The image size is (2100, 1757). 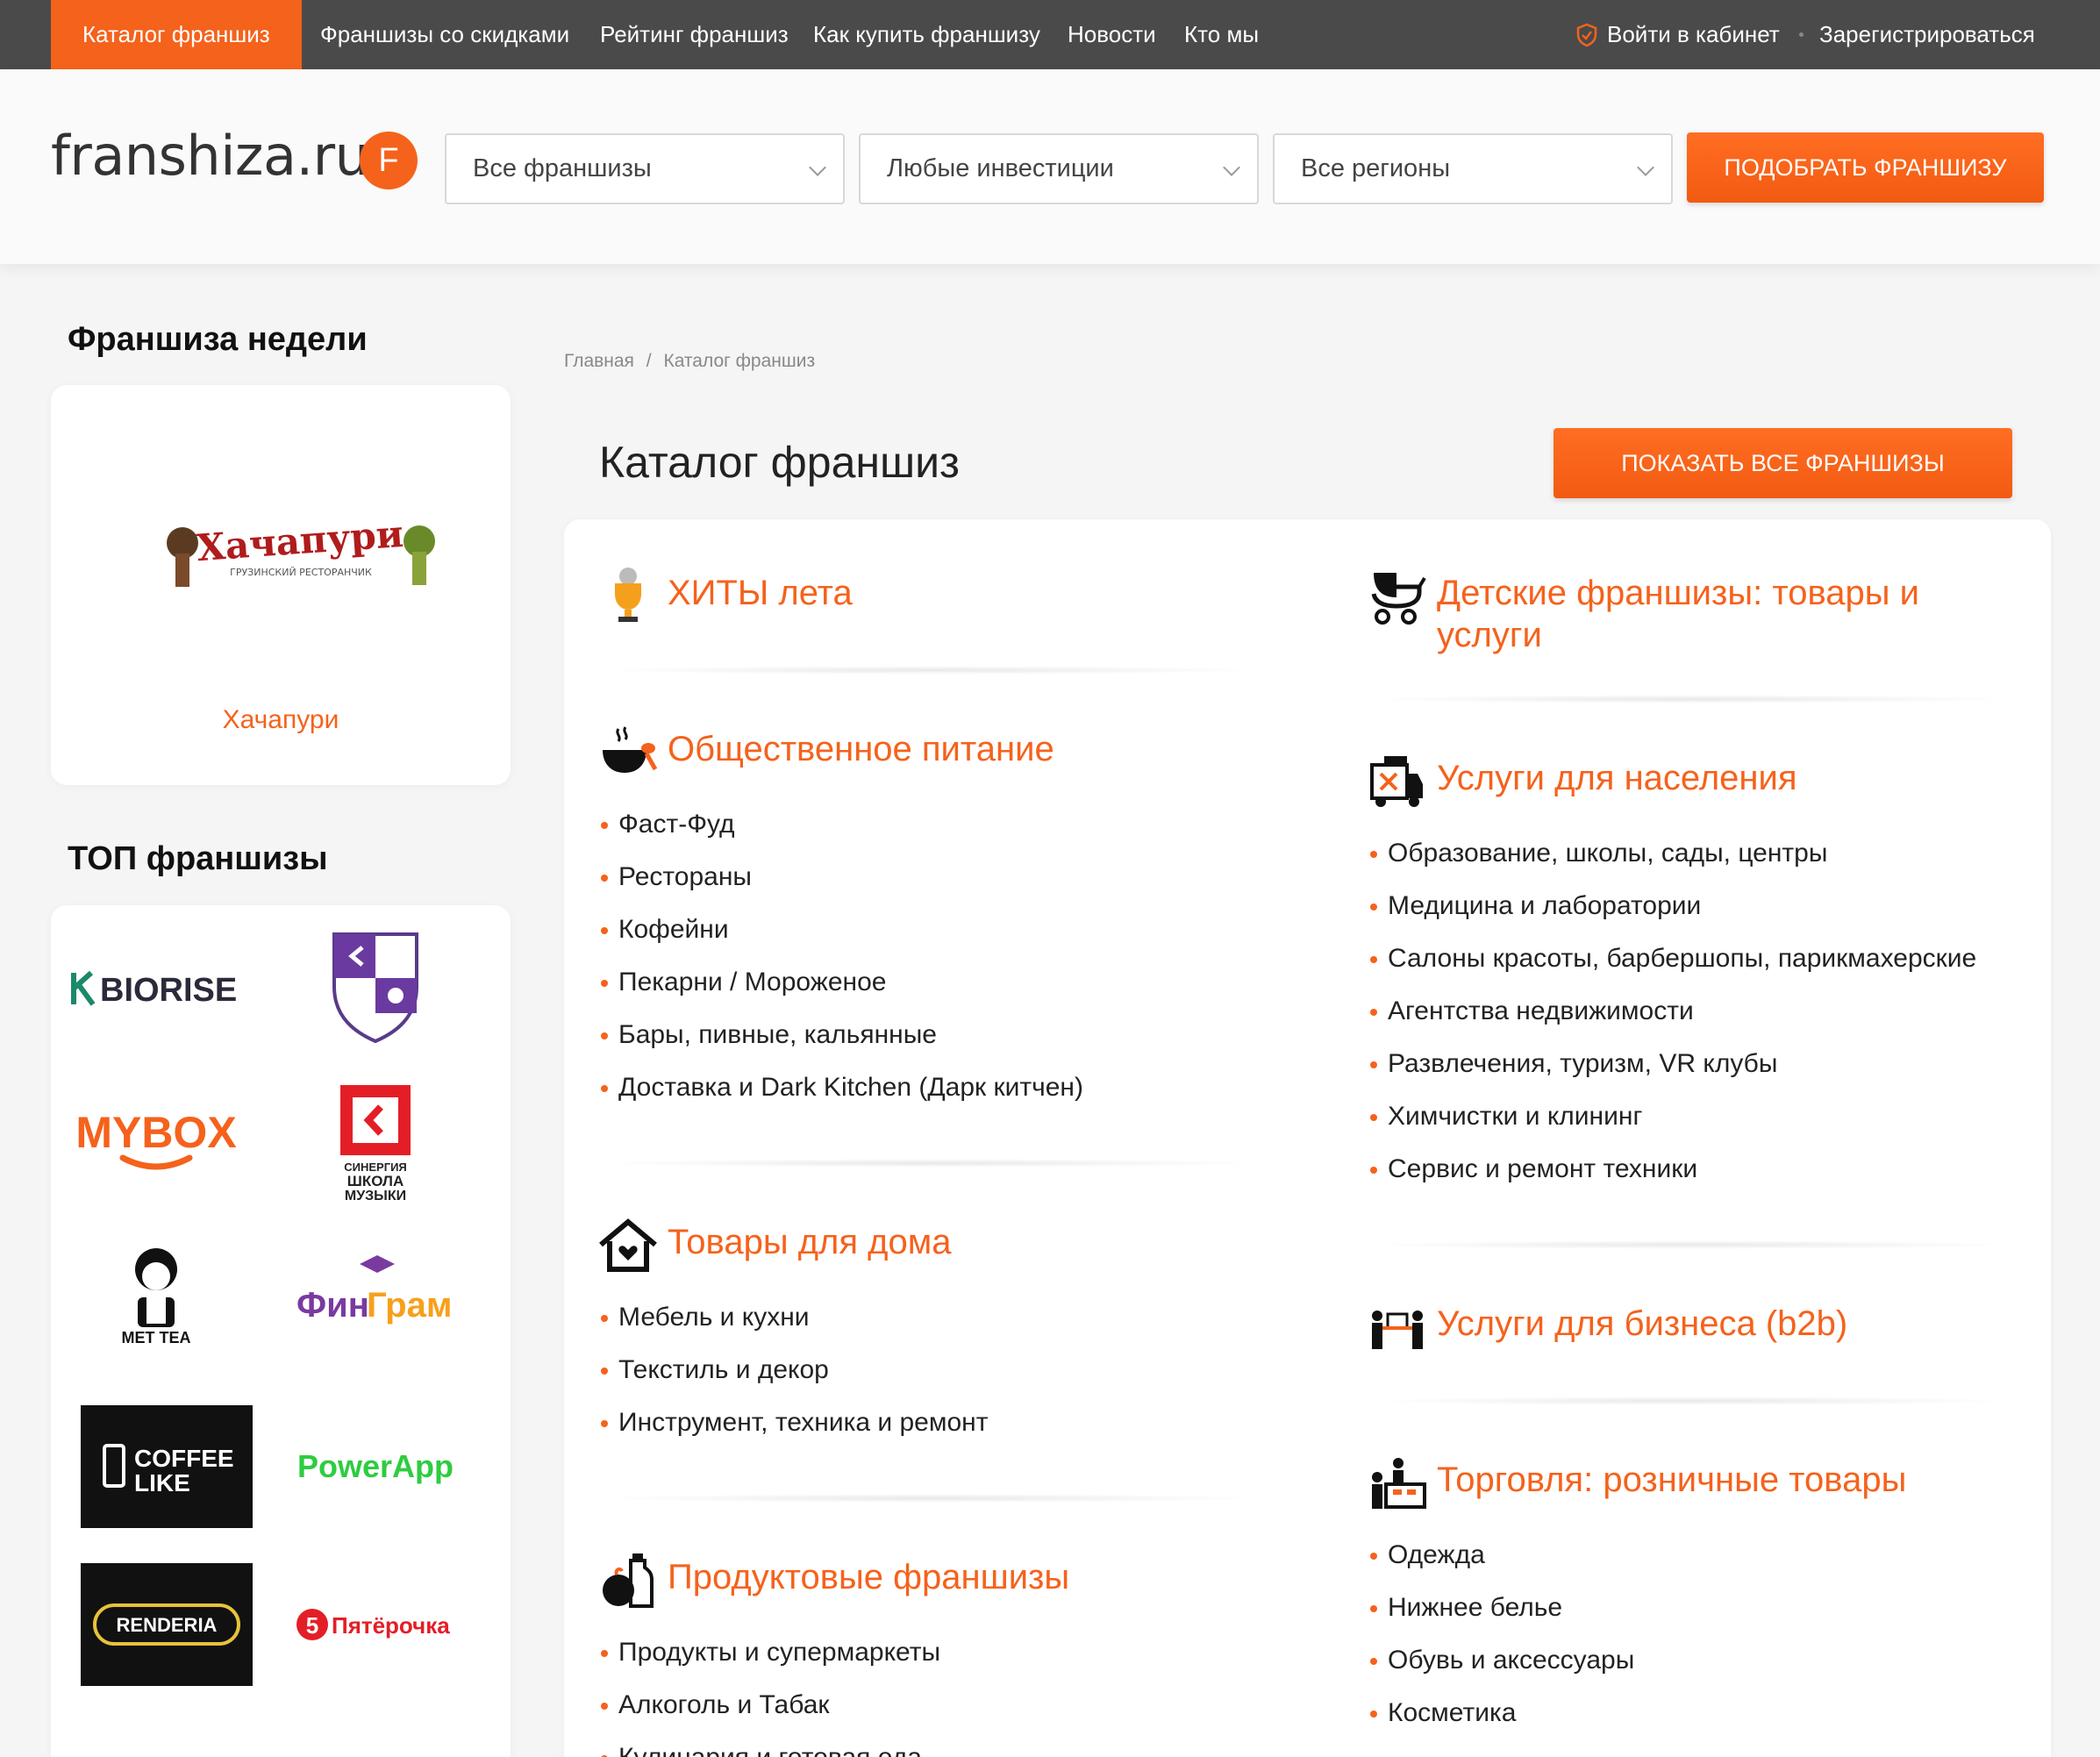 I want to click on stroller-icon, so click(x=1398, y=599).